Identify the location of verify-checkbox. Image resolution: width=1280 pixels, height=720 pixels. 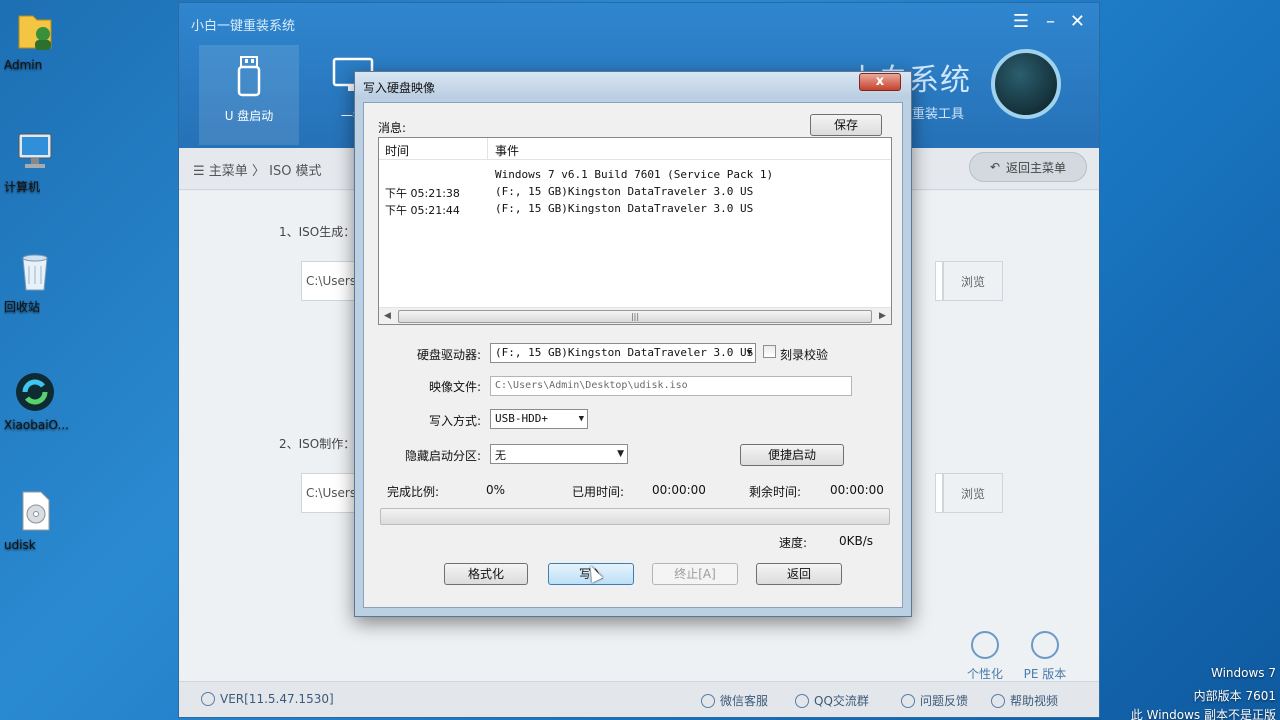
(769, 351).